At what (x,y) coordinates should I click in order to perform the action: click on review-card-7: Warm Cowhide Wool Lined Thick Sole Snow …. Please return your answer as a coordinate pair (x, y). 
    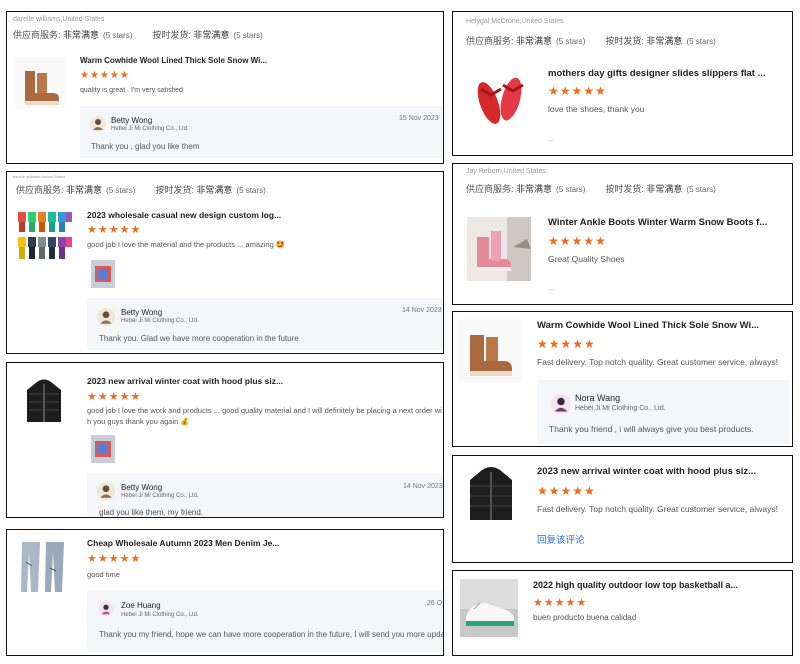
    Looking at the image, I should click on (622, 379).